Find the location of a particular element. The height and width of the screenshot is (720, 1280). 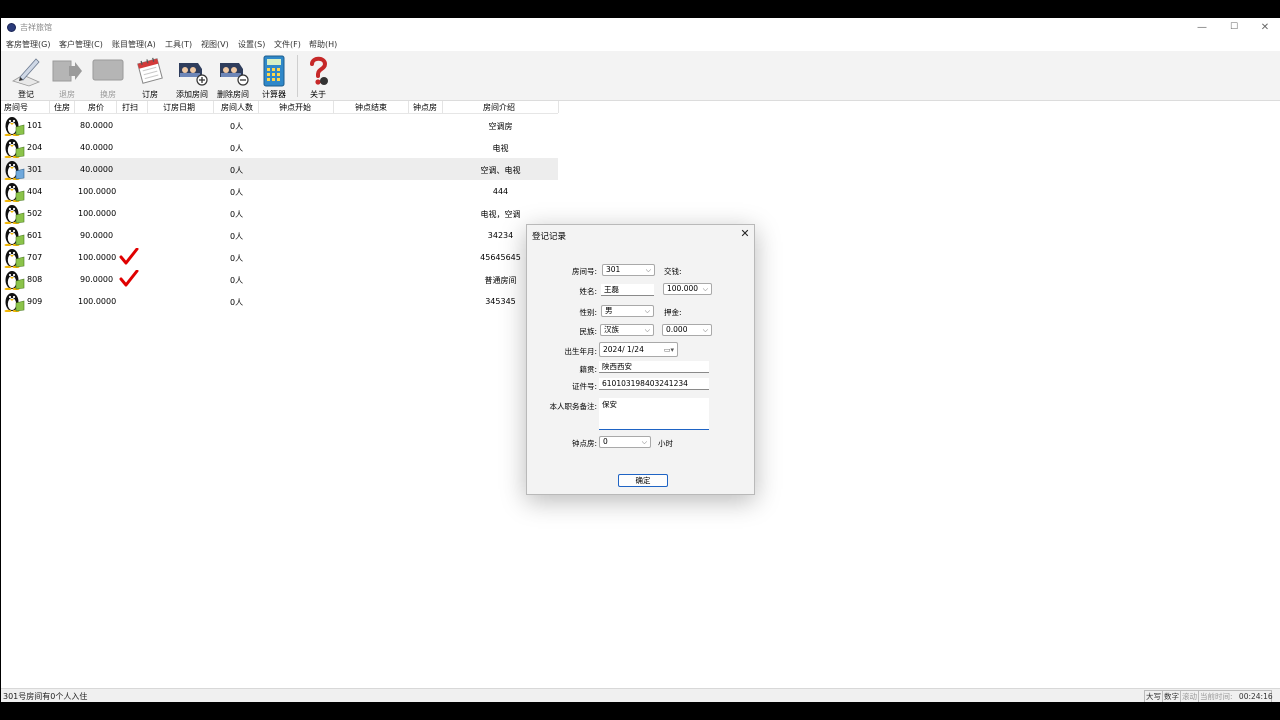

birth-date-picker: 2024/ 1/24 ▭▾ is located at coordinates (638, 349).